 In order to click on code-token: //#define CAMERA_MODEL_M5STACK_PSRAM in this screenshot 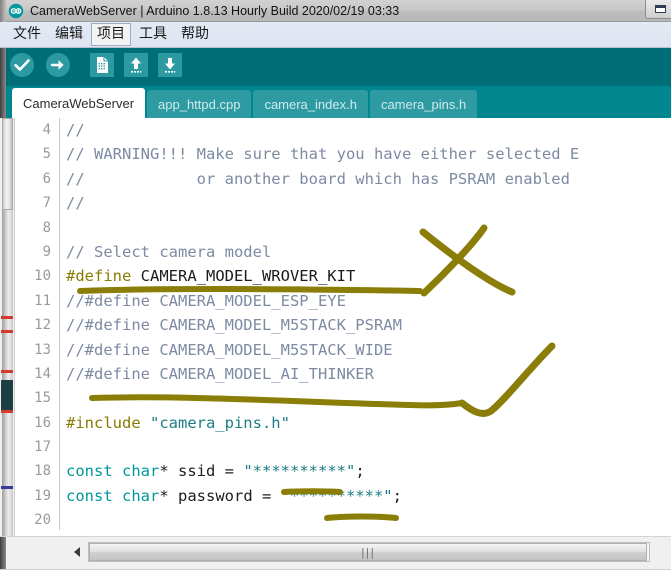, I will do `click(234, 325)`.